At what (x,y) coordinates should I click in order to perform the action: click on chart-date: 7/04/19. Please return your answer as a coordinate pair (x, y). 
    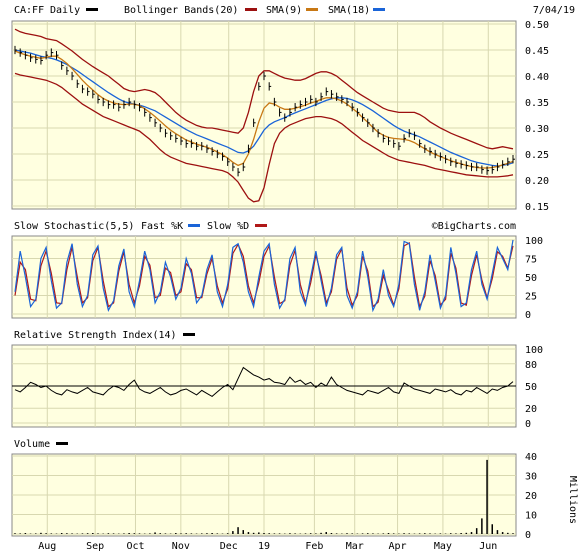
    Looking at the image, I should click on (554, 10).